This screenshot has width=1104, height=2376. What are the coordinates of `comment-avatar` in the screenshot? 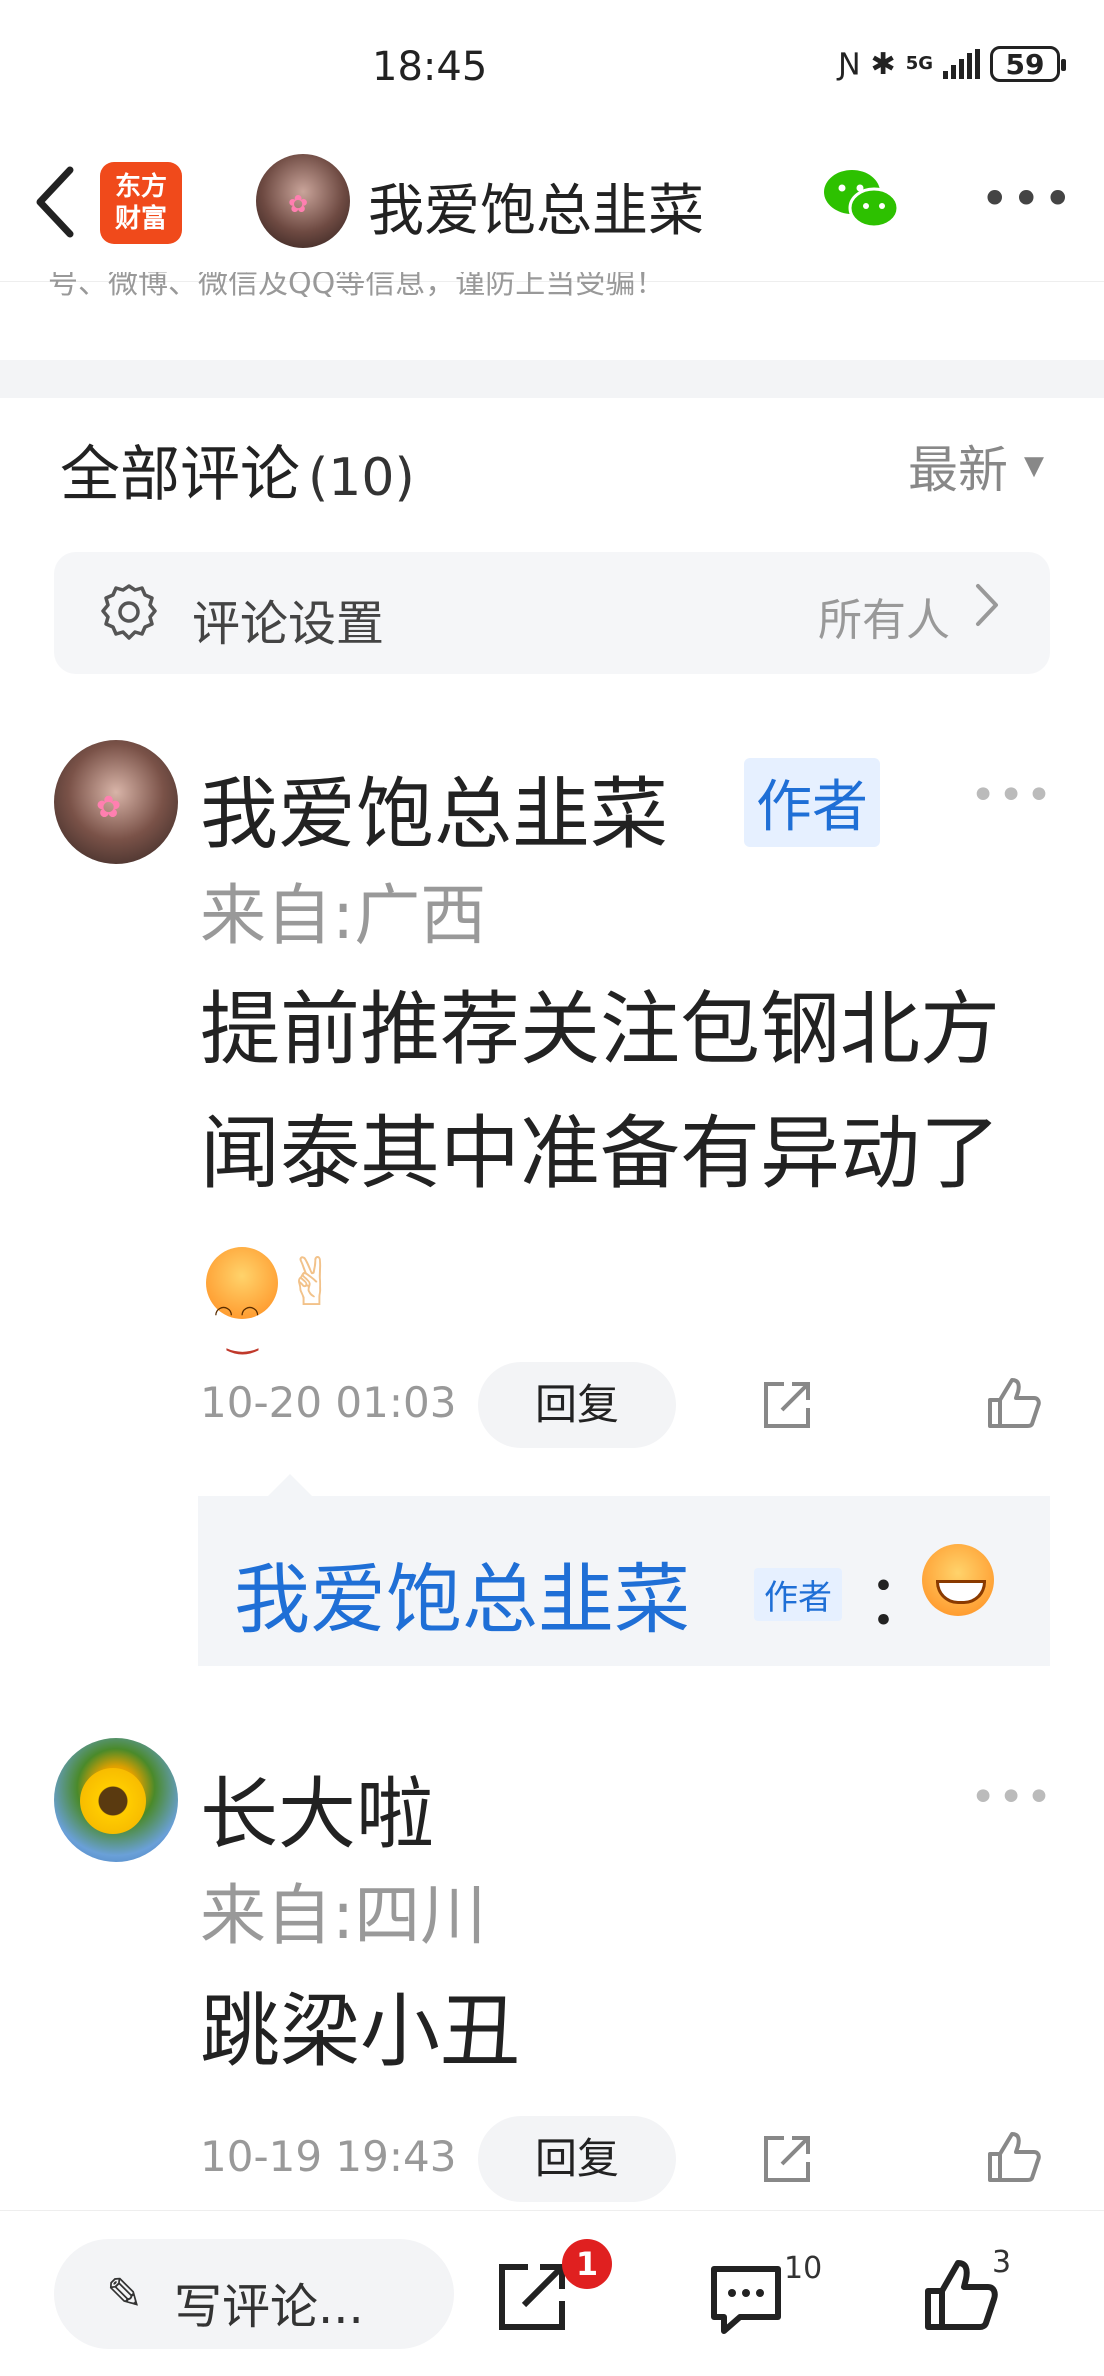 It's located at (116, 1800).